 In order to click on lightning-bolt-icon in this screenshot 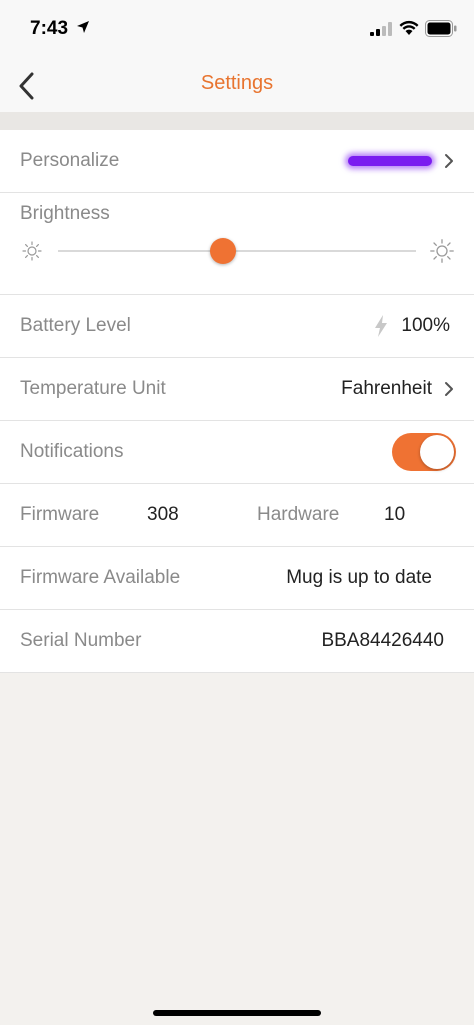, I will do `click(381, 326)`.